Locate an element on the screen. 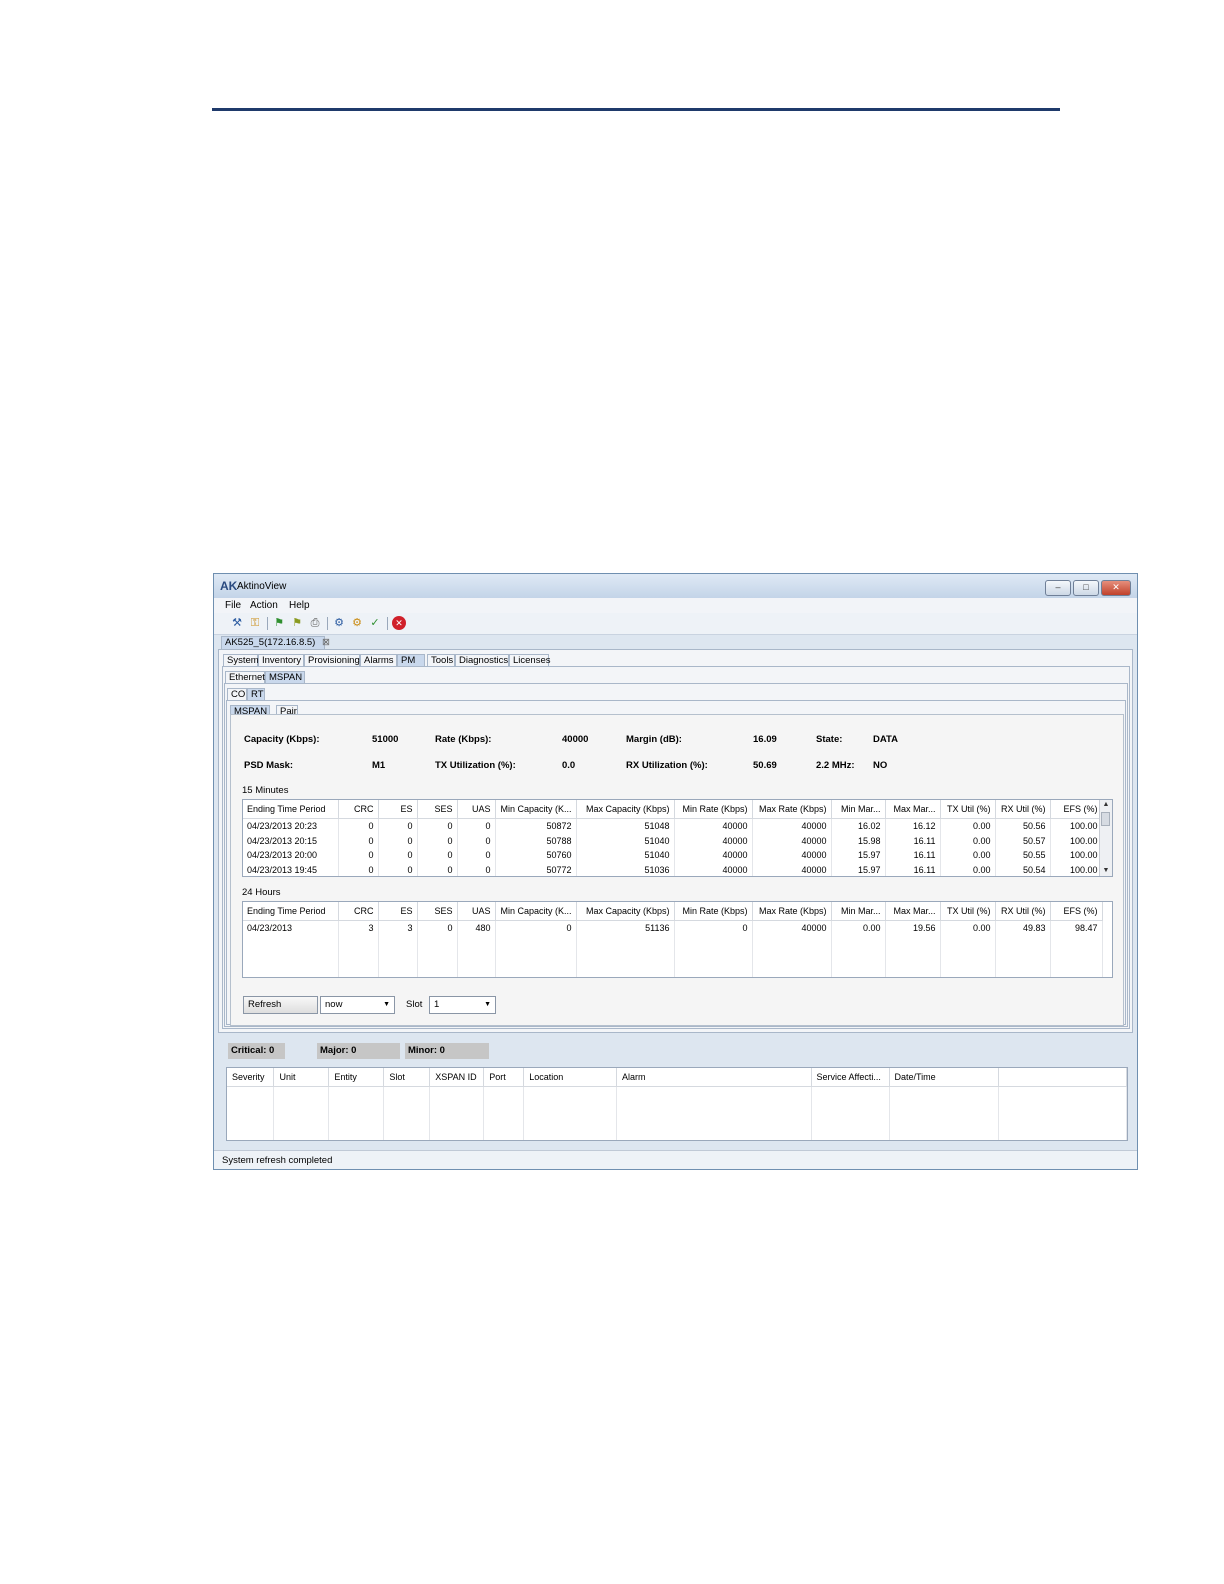 The width and height of the screenshot is (1224, 1584). tab-tools: Tools is located at coordinates (441, 660).